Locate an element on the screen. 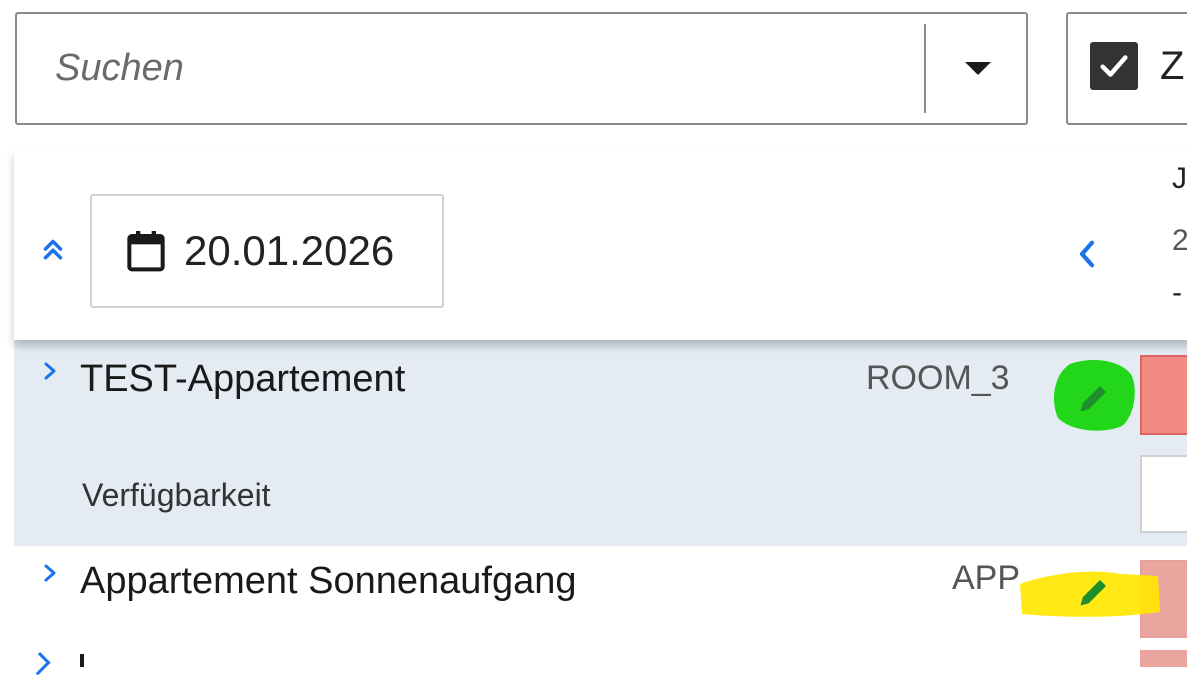 The height and width of the screenshot is (675, 1187). double-chevron-up-icon is located at coordinates (53, 249).